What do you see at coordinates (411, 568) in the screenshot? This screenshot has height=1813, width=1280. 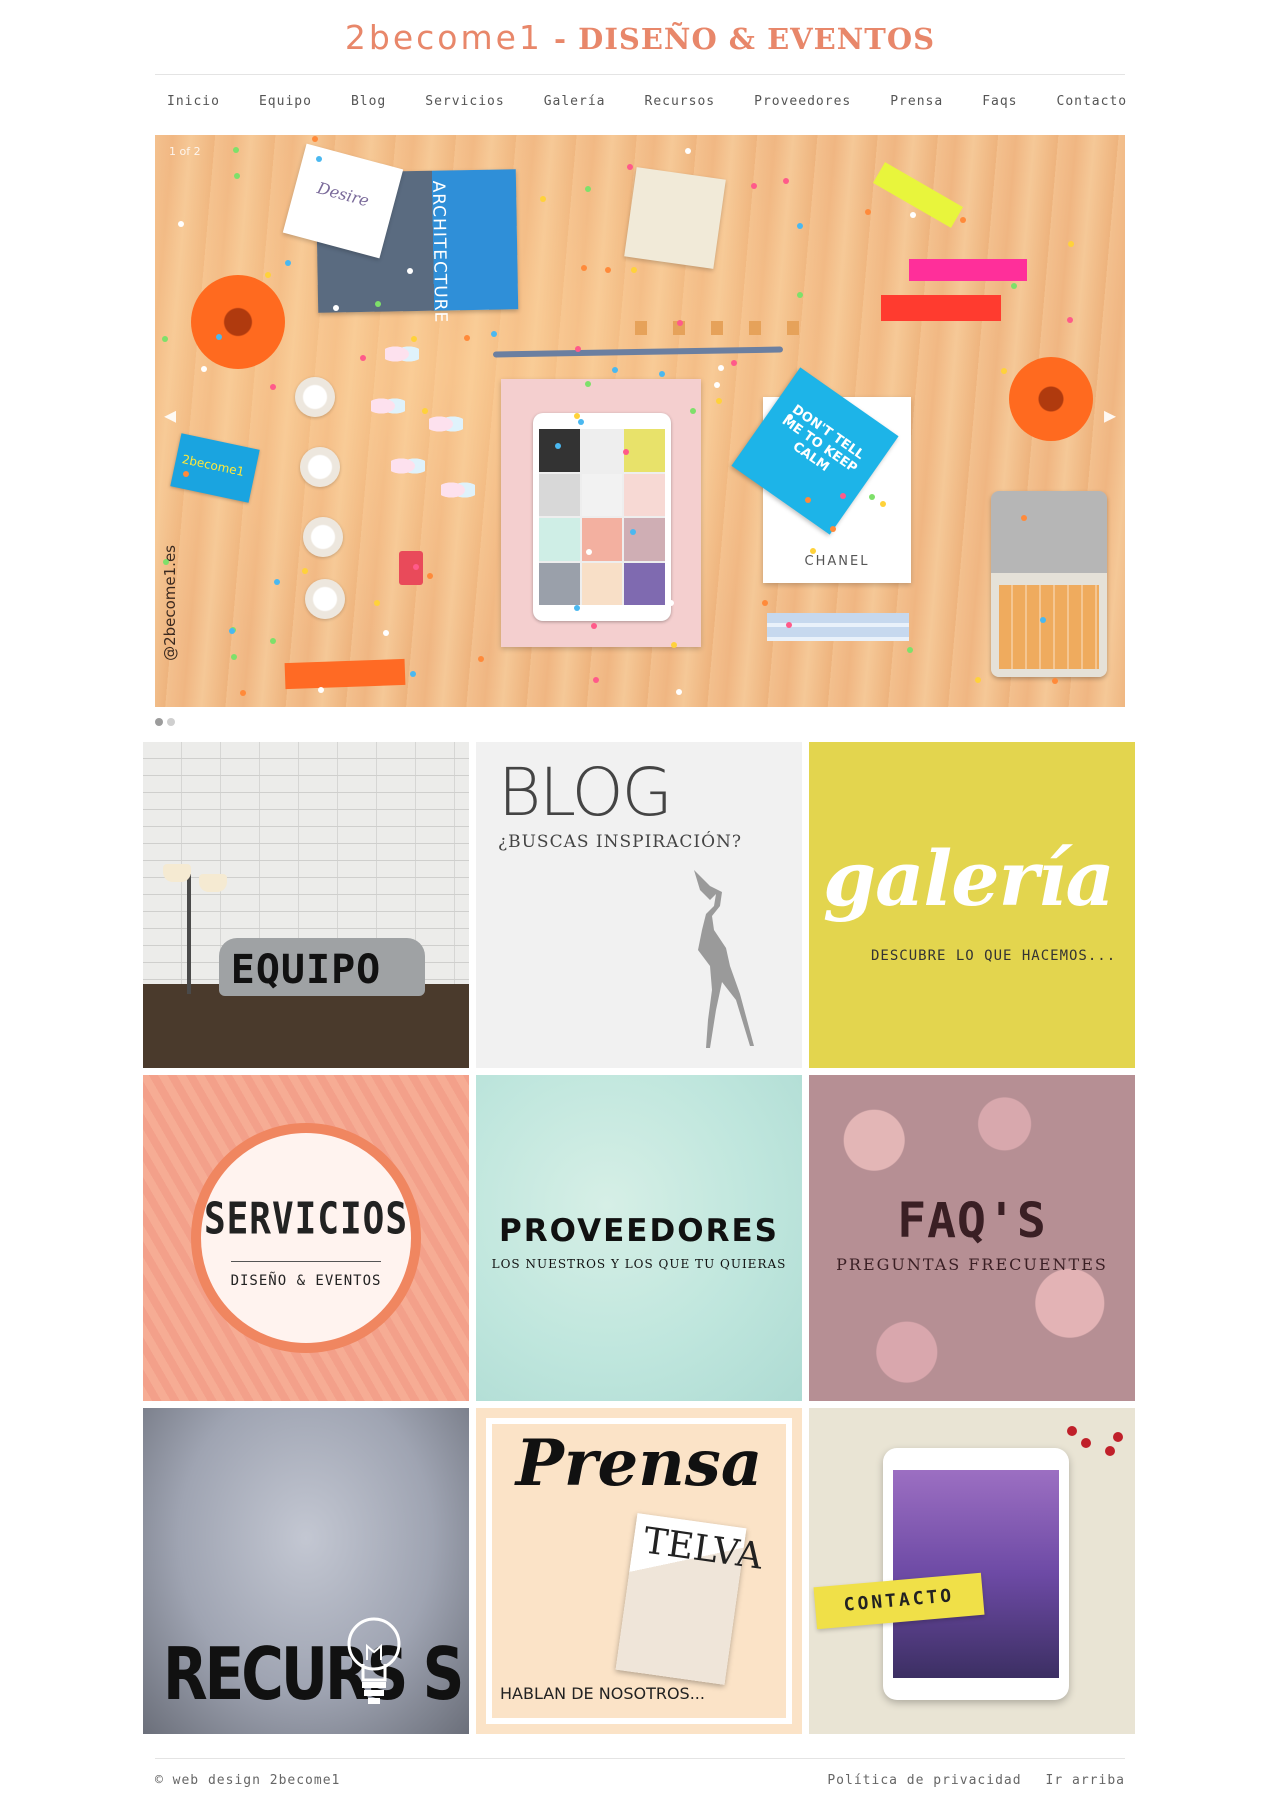 I see `perfume-bottle` at bounding box center [411, 568].